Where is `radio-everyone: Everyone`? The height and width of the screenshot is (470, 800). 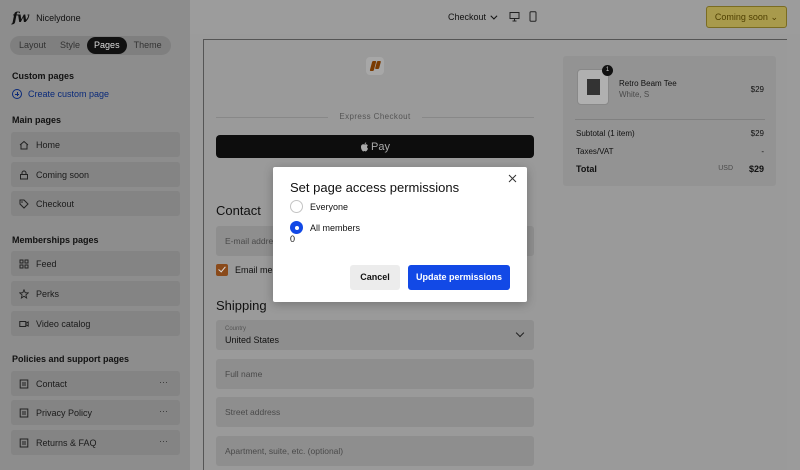 radio-everyone: Everyone is located at coordinates (319, 206).